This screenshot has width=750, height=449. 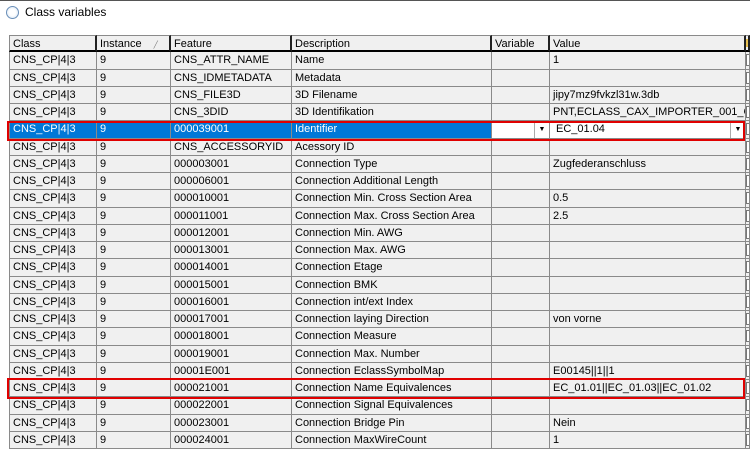 I want to click on column-header-feature: Feature, so click(x=231, y=44).